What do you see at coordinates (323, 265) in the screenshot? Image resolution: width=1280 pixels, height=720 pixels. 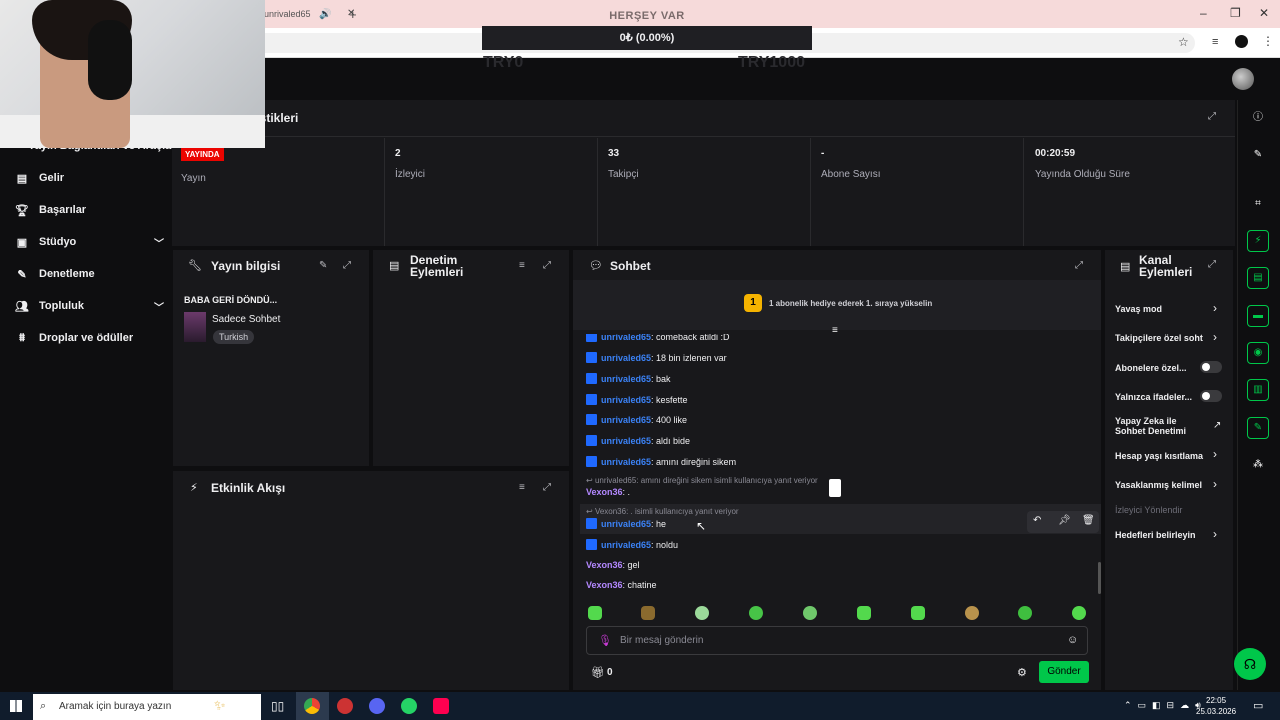 I see `edit-icon: ✎` at bounding box center [323, 265].